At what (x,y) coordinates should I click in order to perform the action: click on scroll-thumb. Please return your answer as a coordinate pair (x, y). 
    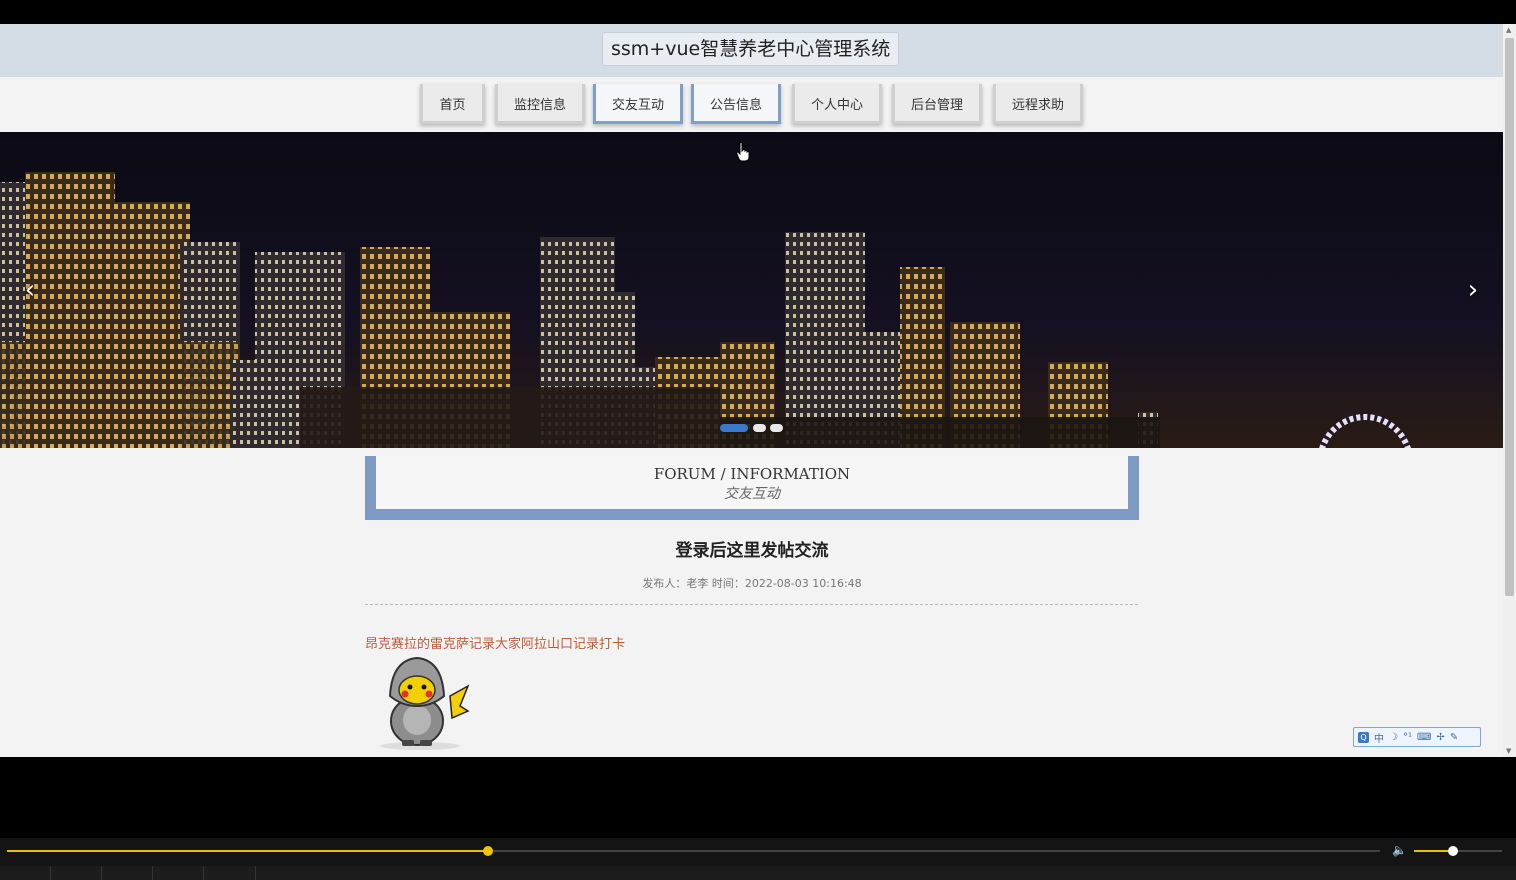
    Looking at the image, I should click on (1509, 317).